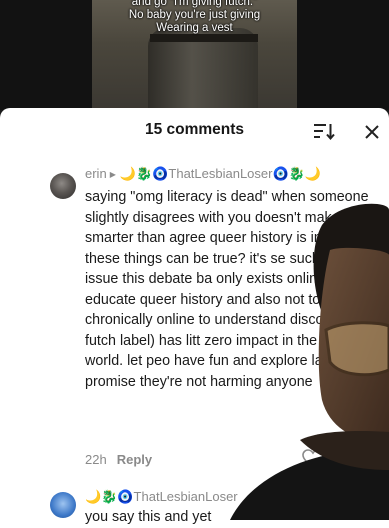 The height and width of the screenshot is (528, 389). What do you see at coordinates (134, 459) in the screenshot?
I see `reply-button: Reply` at bounding box center [134, 459].